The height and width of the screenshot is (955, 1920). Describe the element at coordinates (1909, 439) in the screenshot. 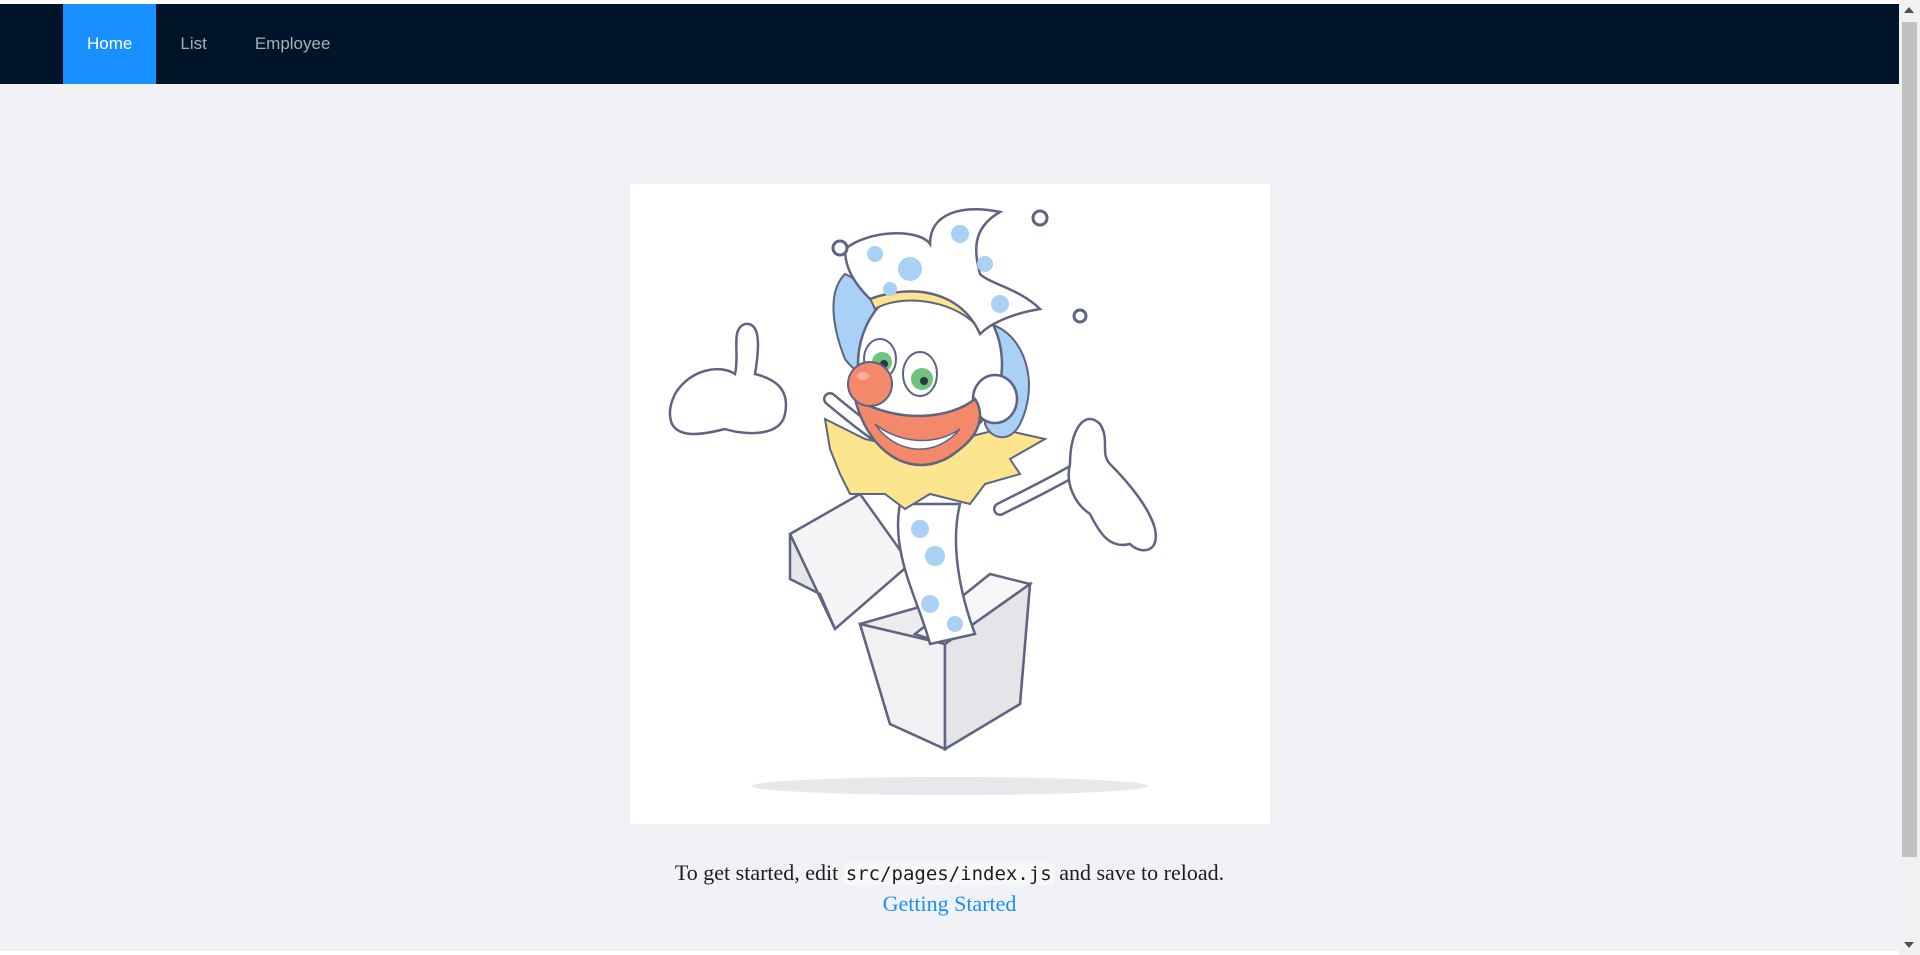

I see `scroll-thumb` at that location.